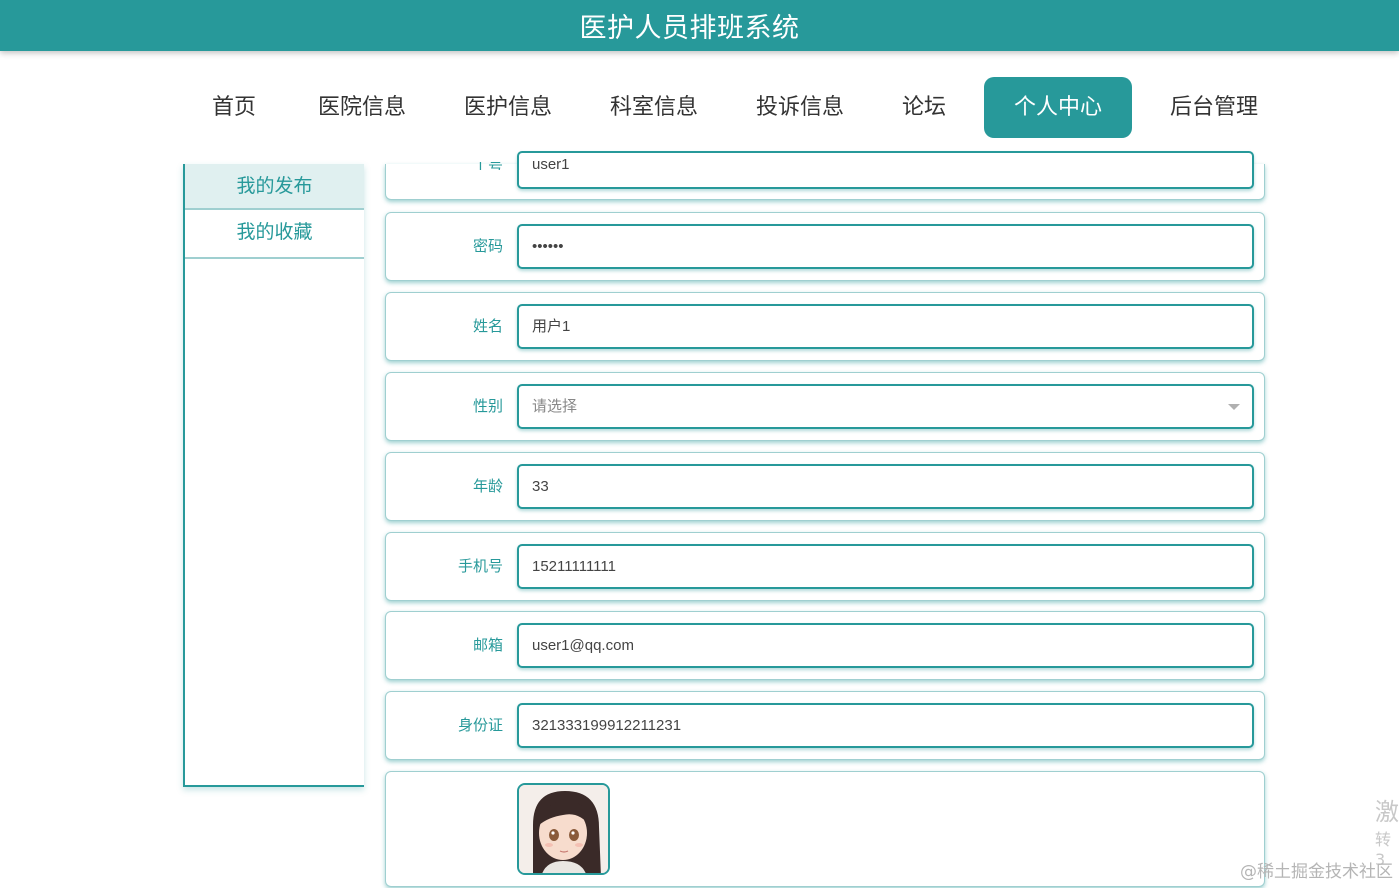 The width and height of the screenshot is (1399, 888). I want to click on form-row-id-card: 身份证 321333199912211231, so click(825, 725).